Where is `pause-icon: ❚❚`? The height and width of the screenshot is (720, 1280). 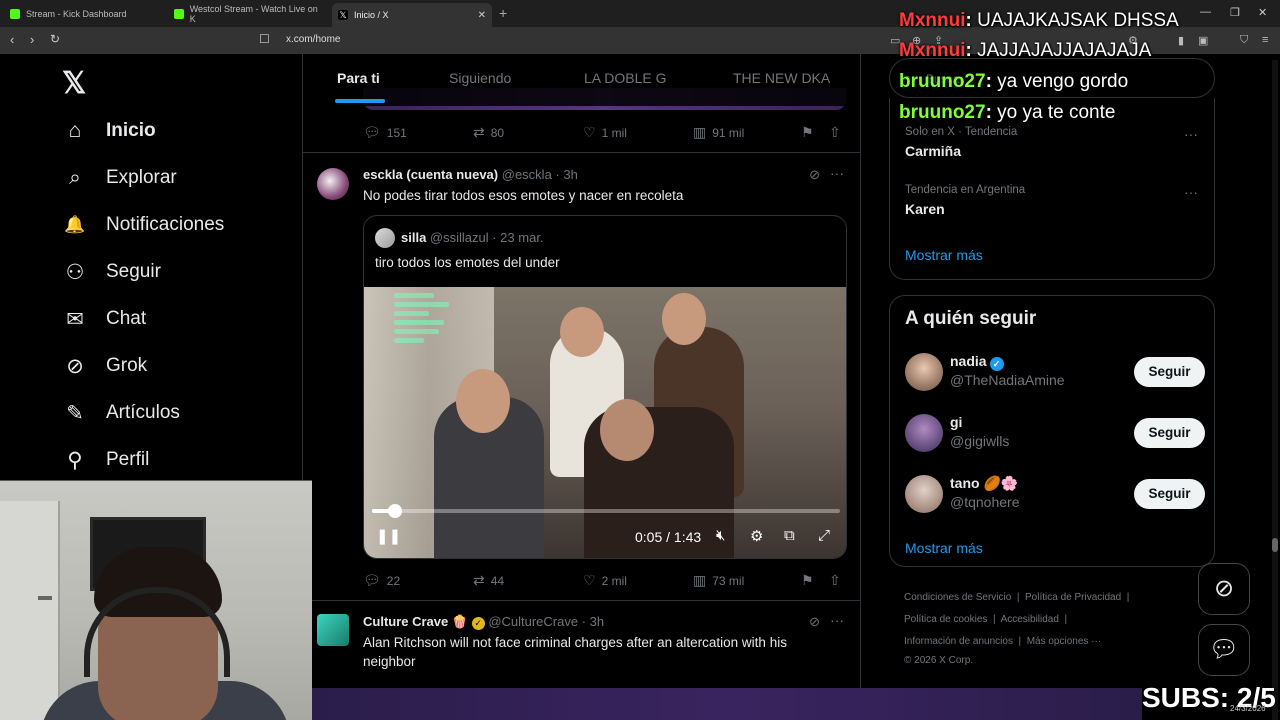 pause-icon: ❚❚ is located at coordinates (388, 536).